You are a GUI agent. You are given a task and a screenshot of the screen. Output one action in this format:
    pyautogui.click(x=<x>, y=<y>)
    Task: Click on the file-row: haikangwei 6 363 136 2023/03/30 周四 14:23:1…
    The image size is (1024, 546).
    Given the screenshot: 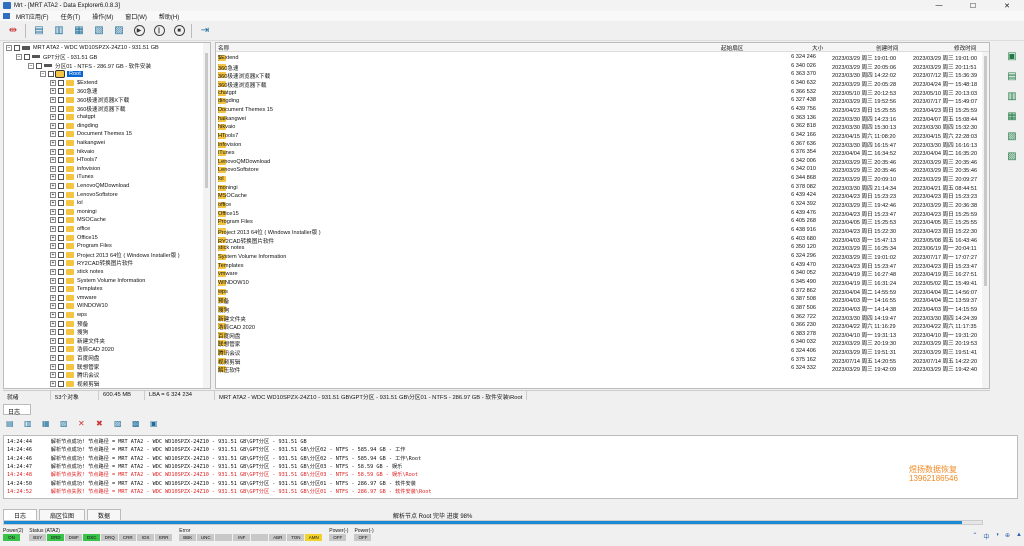 What is the action you would take?
    pyautogui.click(x=602, y=118)
    